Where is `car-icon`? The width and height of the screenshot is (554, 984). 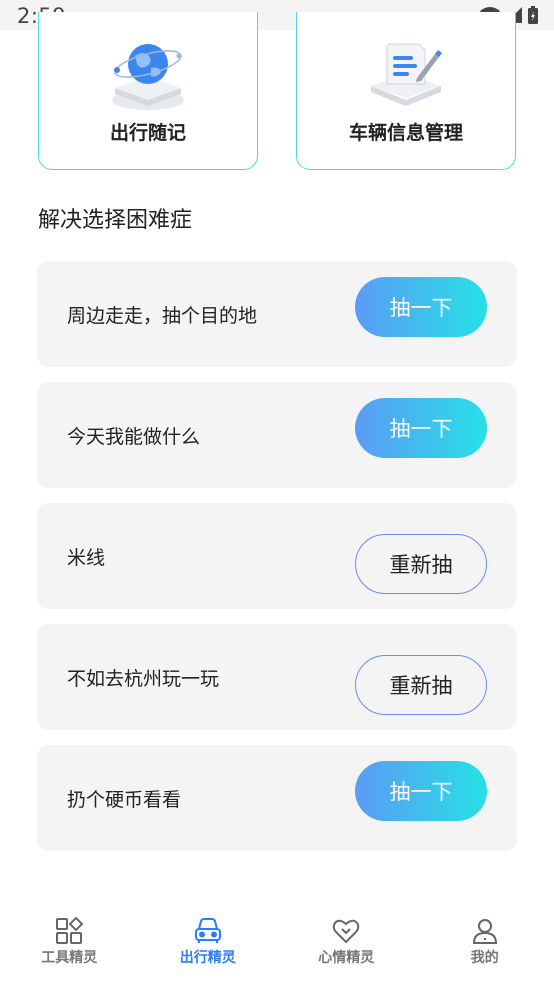
car-icon is located at coordinates (207, 930).